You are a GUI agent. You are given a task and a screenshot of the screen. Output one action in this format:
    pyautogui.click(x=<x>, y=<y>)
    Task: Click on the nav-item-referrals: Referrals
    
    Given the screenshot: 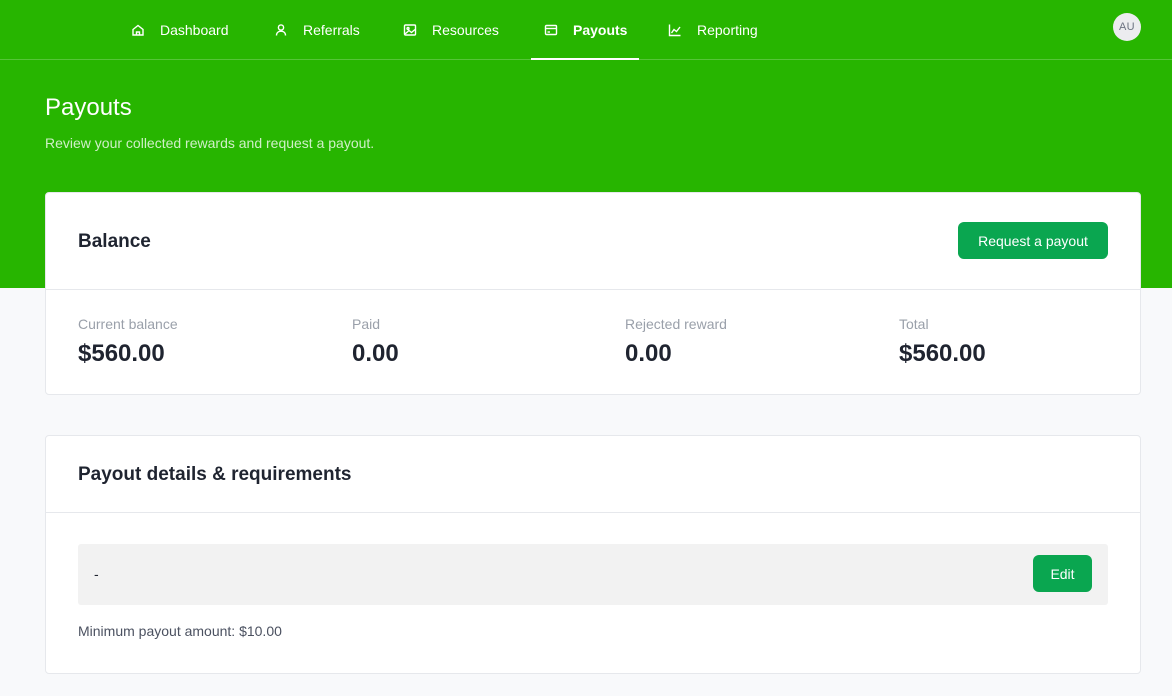 What is the action you would take?
    pyautogui.click(x=317, y=30)
    